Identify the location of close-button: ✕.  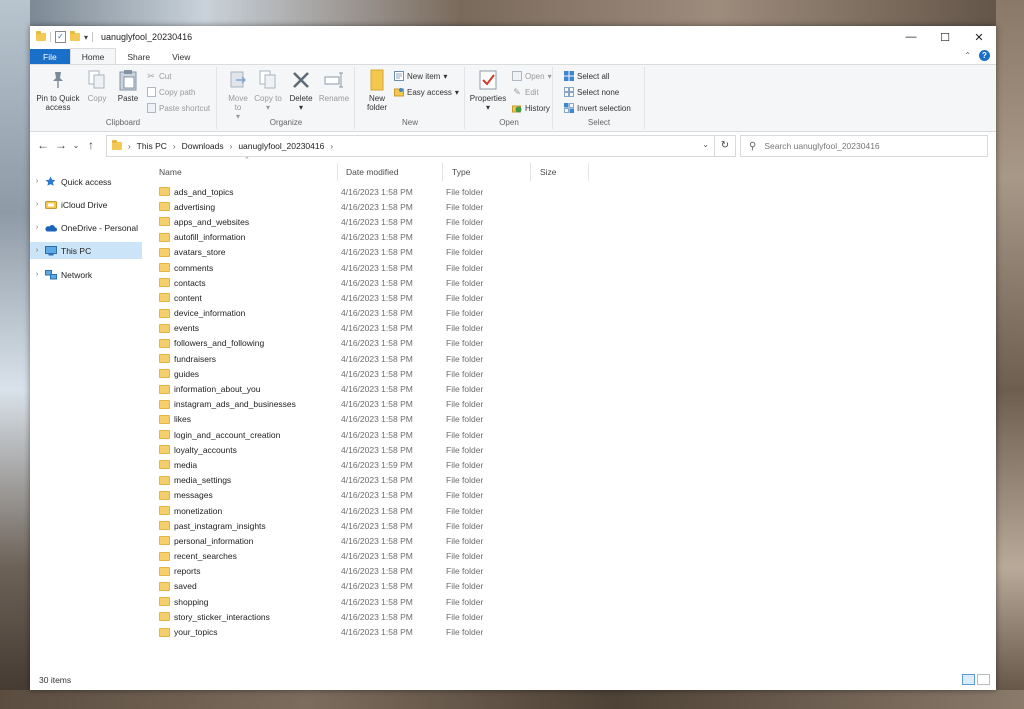
(979, 37).